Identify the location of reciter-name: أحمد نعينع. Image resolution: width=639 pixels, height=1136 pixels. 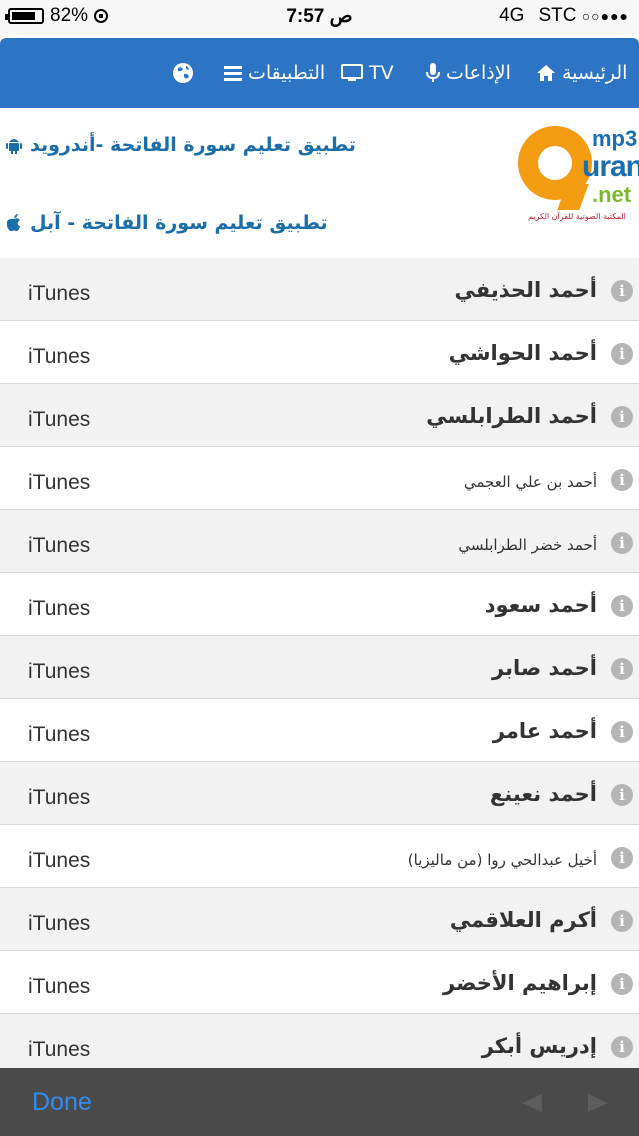
(543, 794).